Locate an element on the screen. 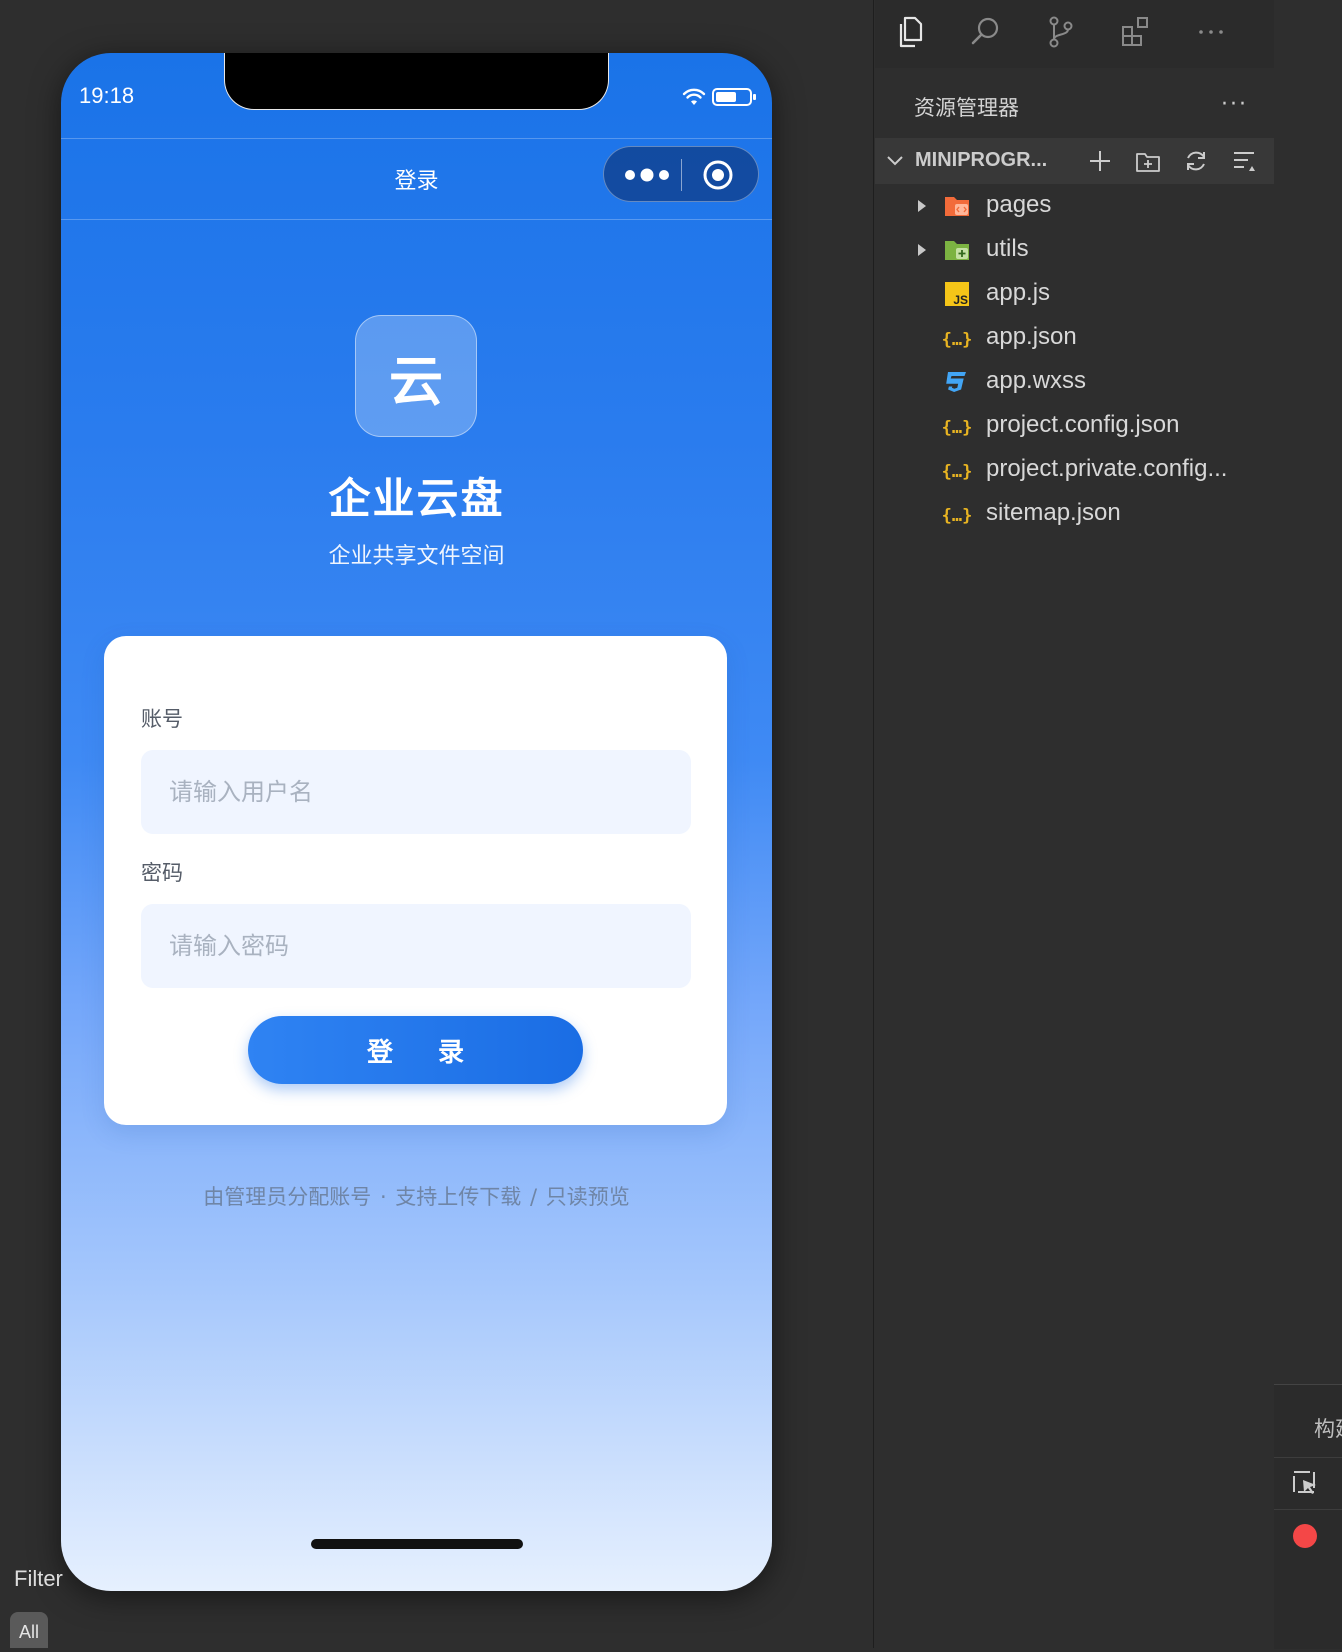  tree-item-label: utils is located at coordinates (1007, 248).